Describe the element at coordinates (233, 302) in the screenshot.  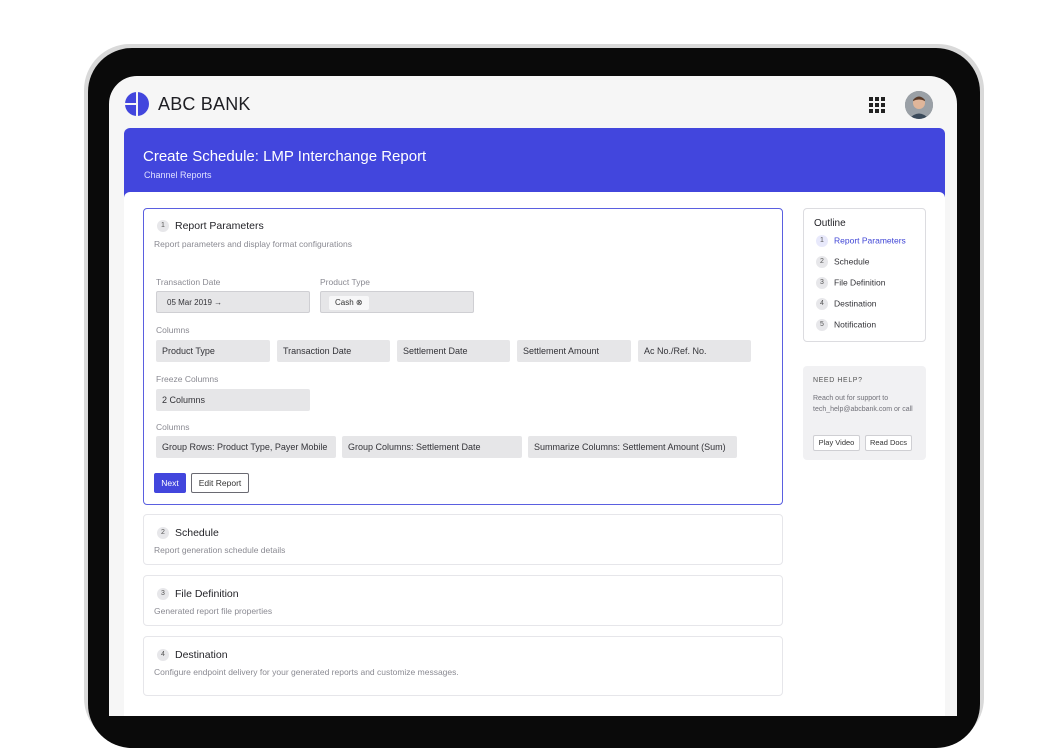
I see `transaction-date-field: 05 Mar 2019 →` at that location.